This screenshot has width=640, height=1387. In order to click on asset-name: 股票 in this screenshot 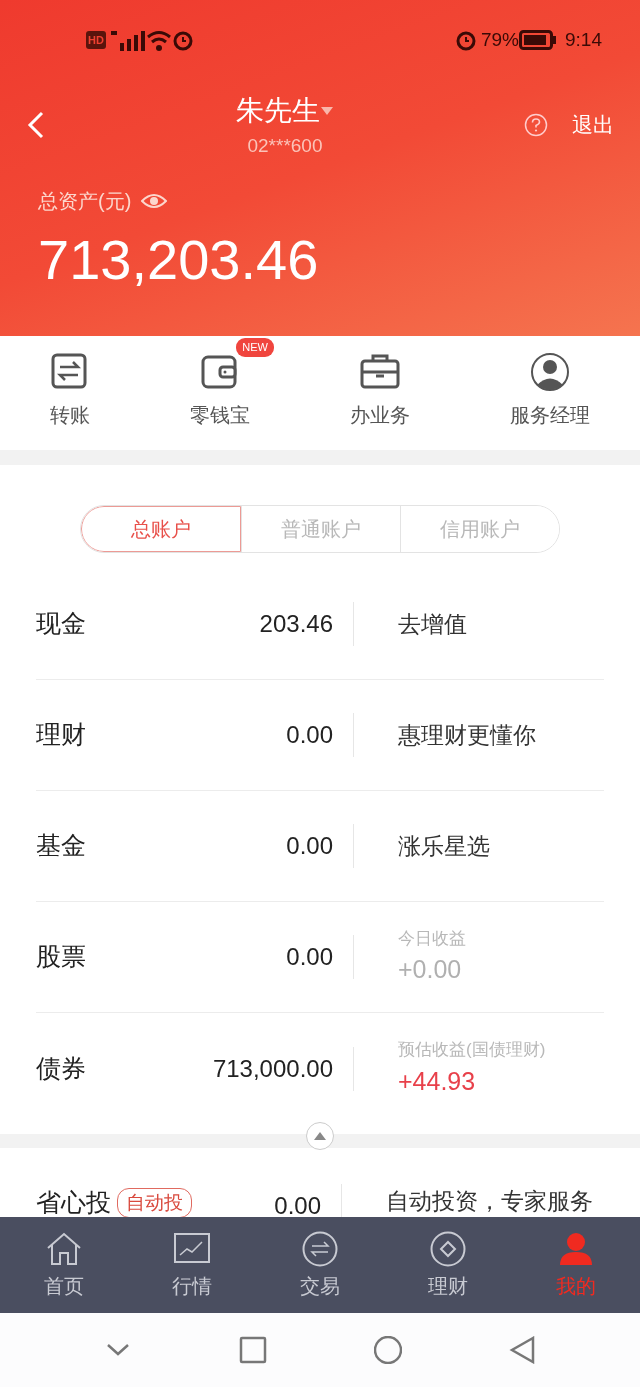, I will do `click(61, 957)`.